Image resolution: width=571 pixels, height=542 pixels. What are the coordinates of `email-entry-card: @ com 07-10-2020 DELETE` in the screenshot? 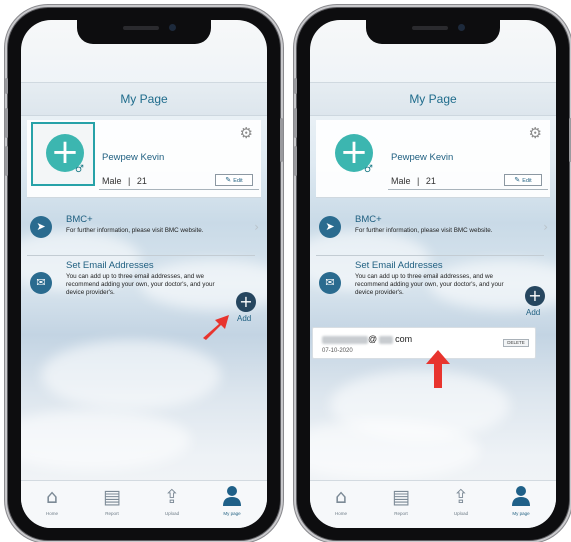 It's located at (424, 343).